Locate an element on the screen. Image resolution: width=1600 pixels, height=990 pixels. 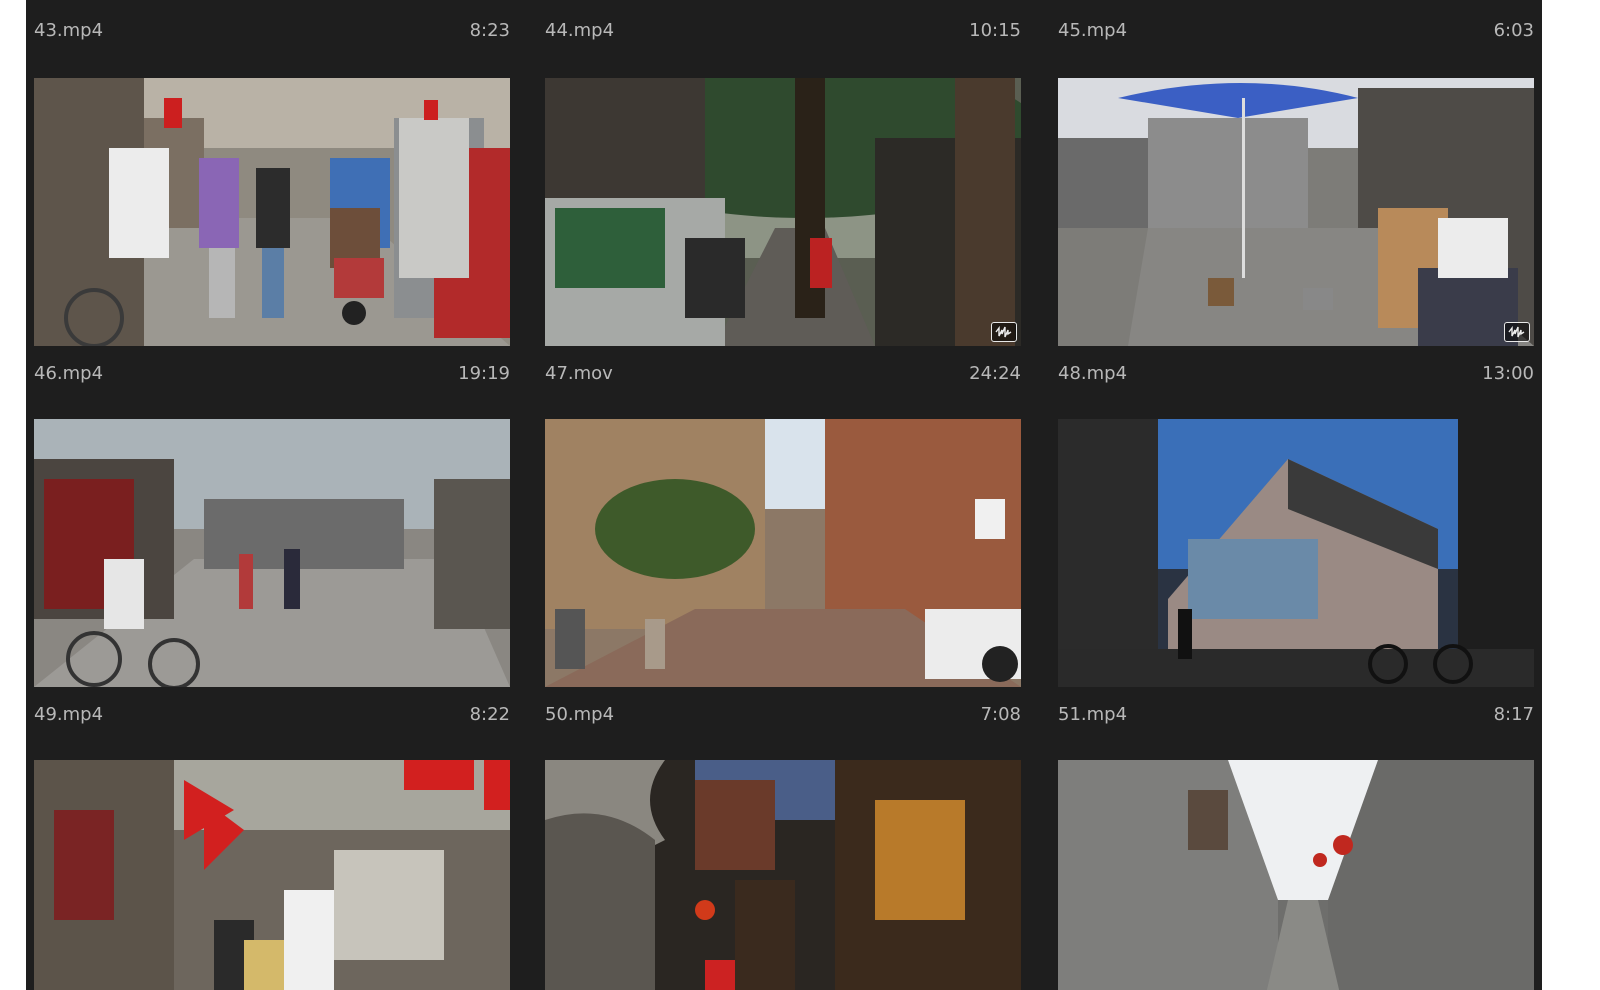
clip-filename: 48.mp4 is located at coordinates (1093, 373).